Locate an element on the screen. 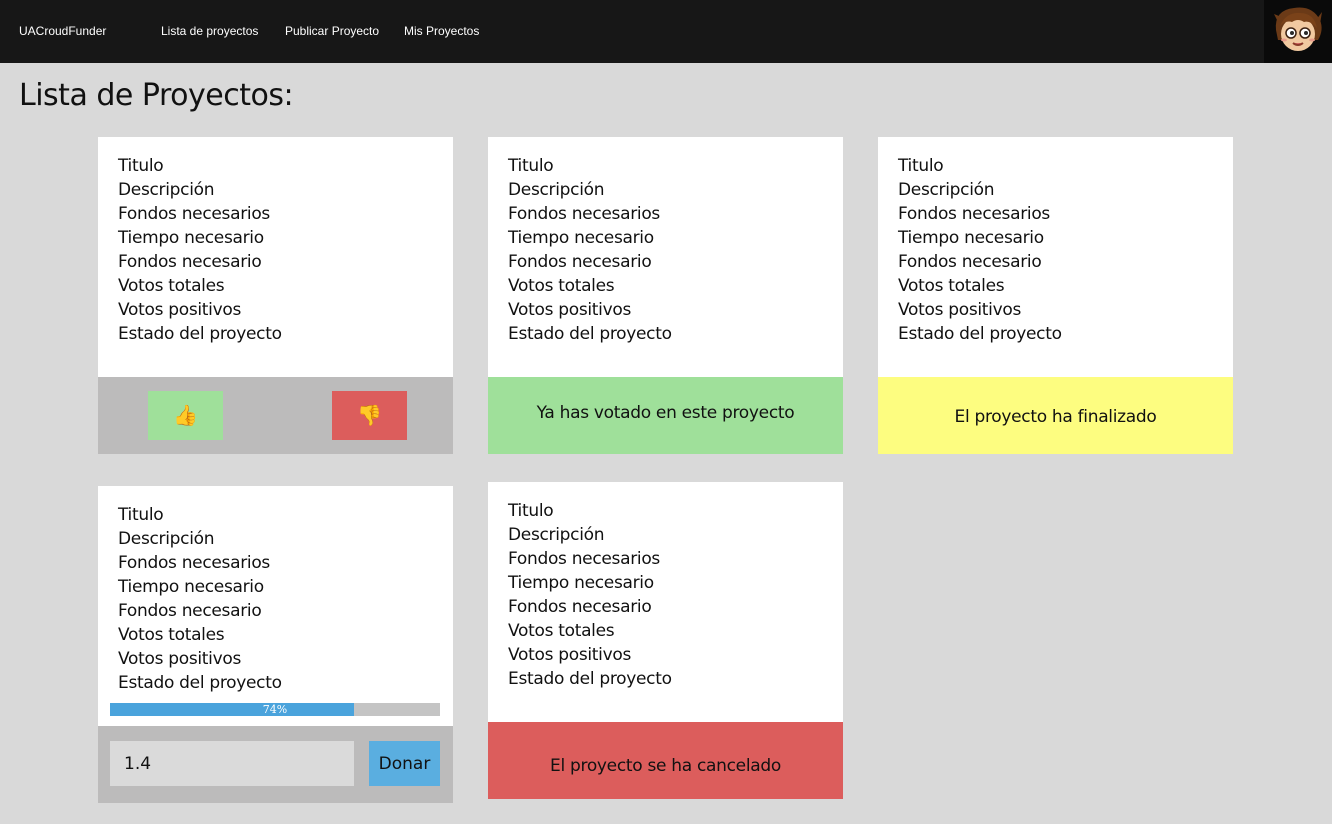  brand-link: UACroudFunder is located at coordinates (62, 31).